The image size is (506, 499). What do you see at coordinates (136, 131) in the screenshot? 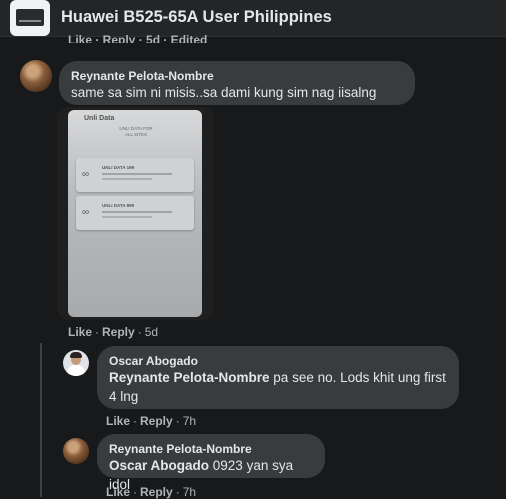
I see `photo-subtitle-text: UNLI DATA FOR ALL SITES` at bounding box center [136, 131].